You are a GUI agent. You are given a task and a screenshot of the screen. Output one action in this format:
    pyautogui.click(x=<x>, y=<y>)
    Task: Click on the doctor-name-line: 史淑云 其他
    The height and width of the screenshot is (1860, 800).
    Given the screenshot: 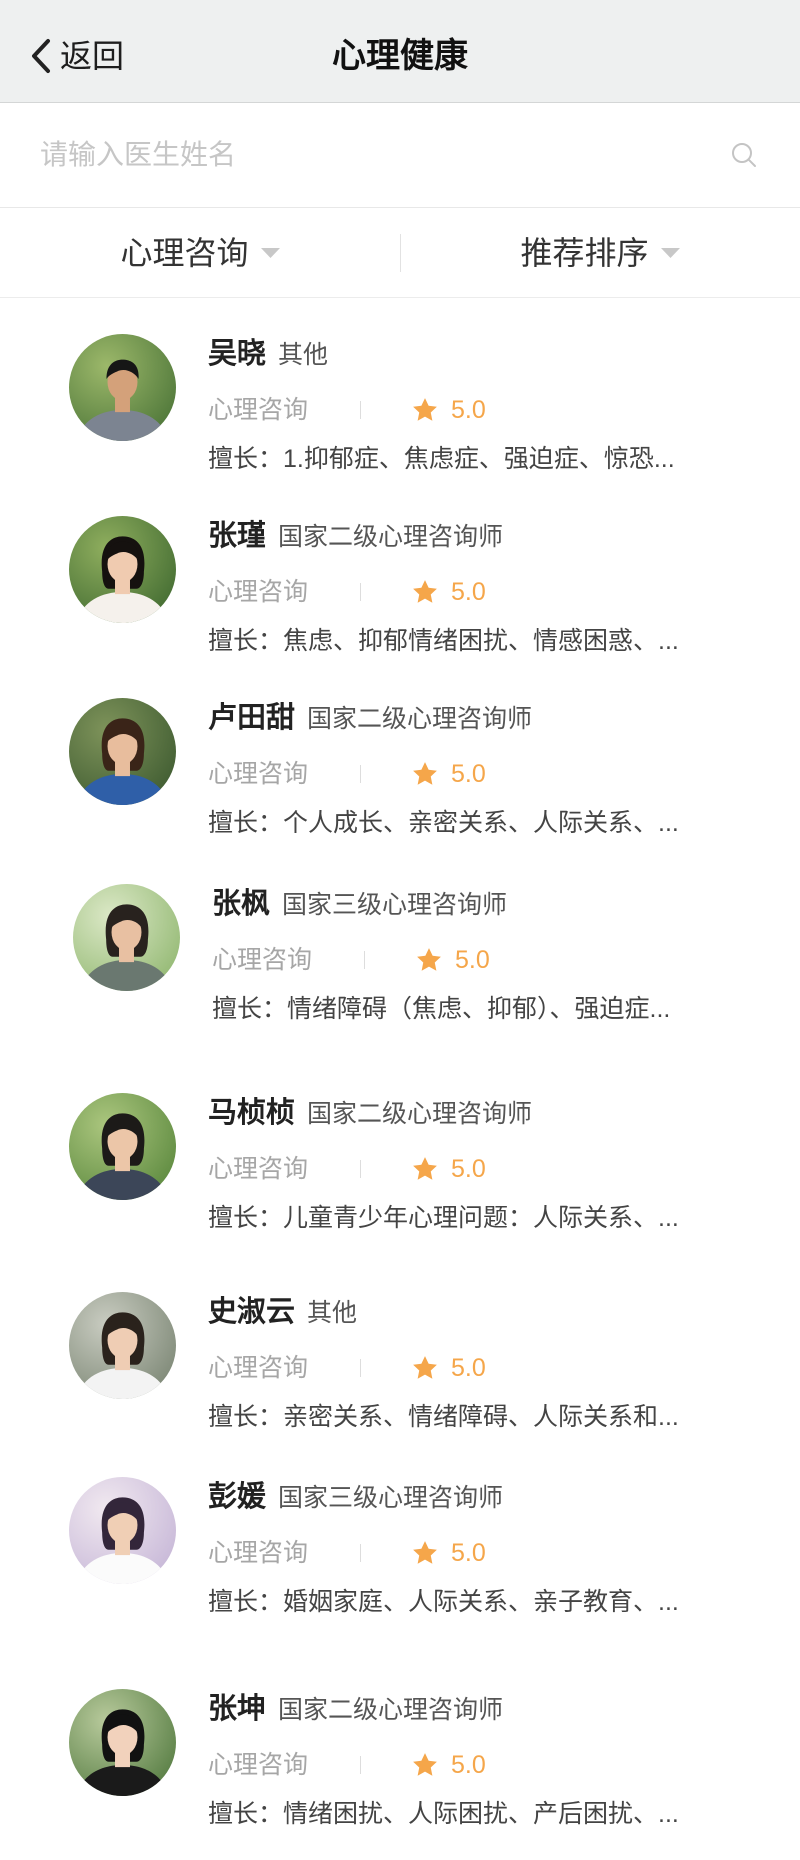 What is the action you would take?
    pyautogui.click(x=282, y=1312)
    